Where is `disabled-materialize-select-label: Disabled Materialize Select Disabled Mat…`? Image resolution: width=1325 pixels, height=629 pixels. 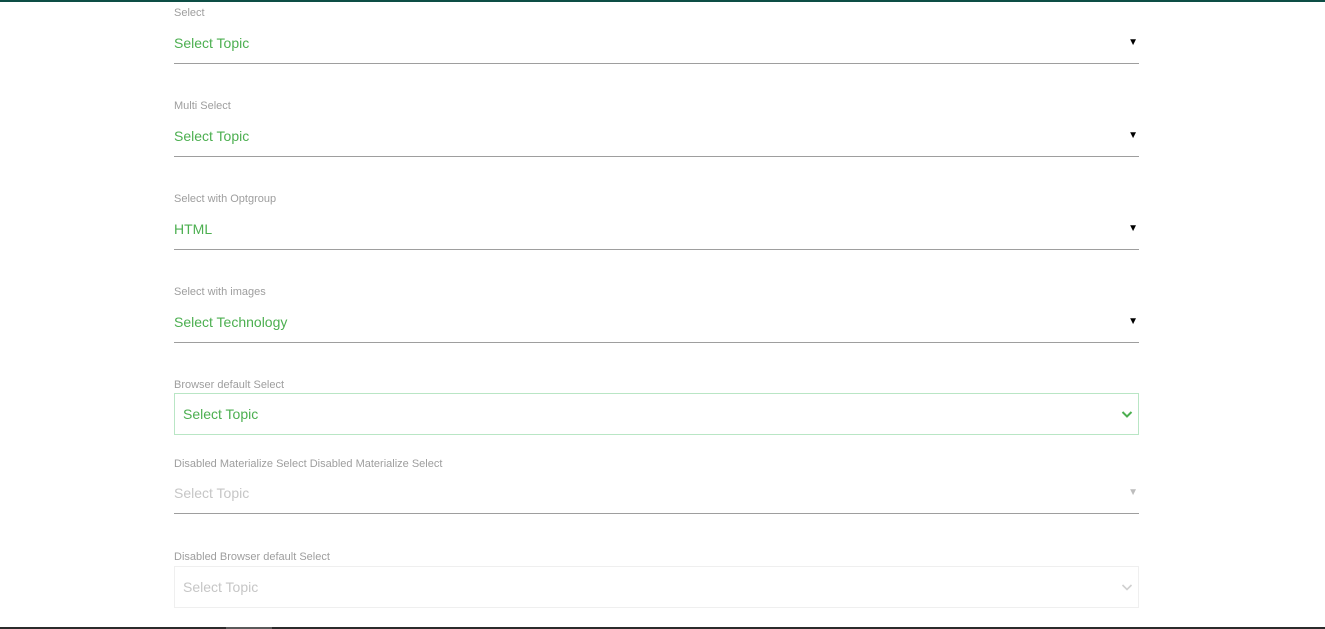 disabled-materialize-select-label: Disabled Materialize Select Disabled Mat… is located at coordinates (308, 464).